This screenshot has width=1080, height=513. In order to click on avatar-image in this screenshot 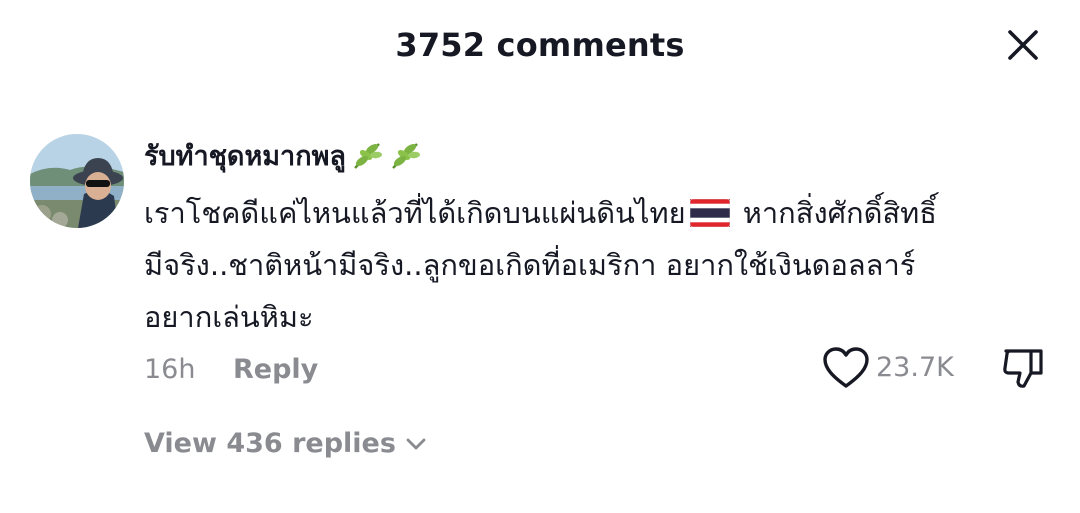, I will do `click(77, 181)`.